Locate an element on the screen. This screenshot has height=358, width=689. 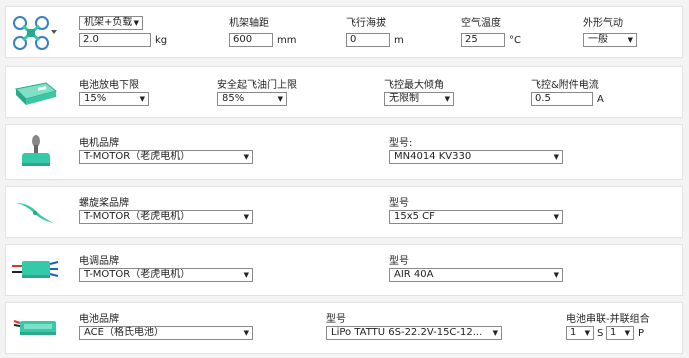
battery-pack-icon is located at coordinates (36, 93).